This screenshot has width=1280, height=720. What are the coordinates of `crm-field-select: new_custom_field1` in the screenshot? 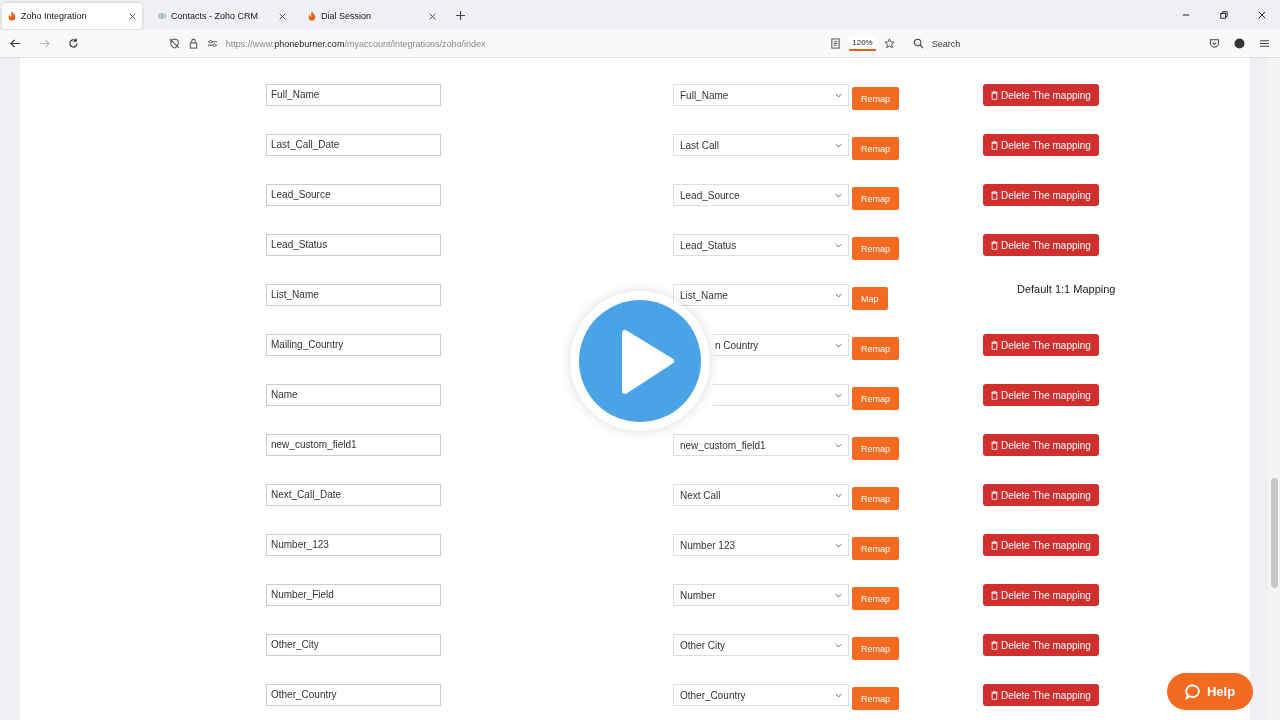 It's located at (761, 445).